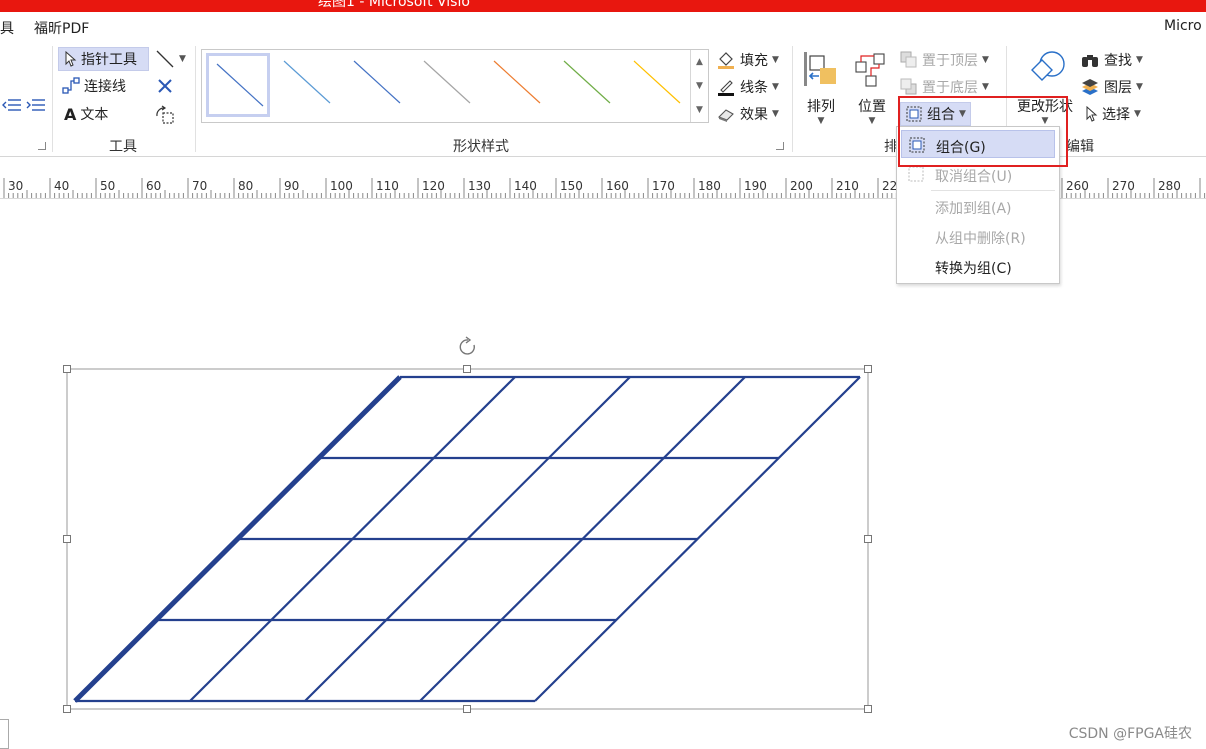 Image resolution: width=1206 pixels, height=749 pixels. I want to click on ribbon-tabs: 具 福昕PDF Micro, so click(603, 27).